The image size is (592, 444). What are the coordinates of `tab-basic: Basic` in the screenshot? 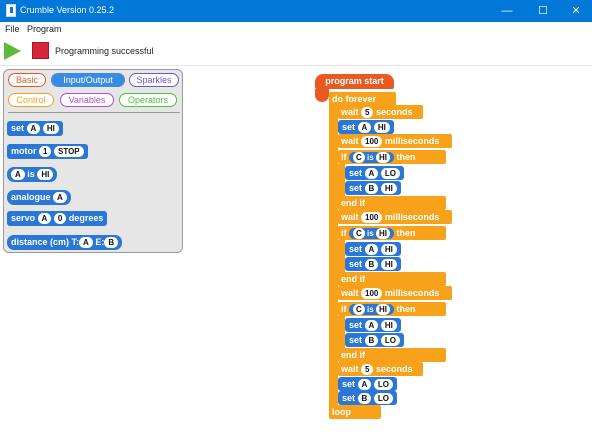 It's located at (27, 80).